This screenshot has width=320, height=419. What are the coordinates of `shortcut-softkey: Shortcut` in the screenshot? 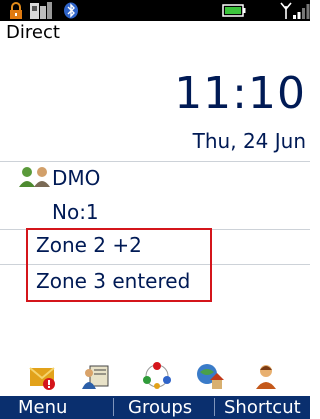 It's located at (262, 407).